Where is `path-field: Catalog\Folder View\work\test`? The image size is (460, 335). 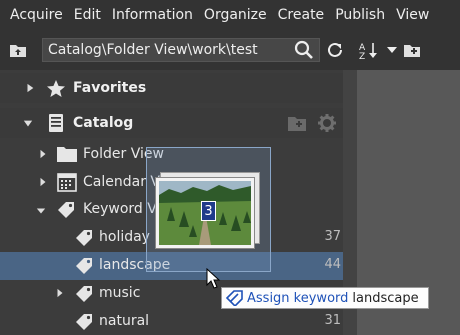
path-field: Catalog\Folder View\work\test is located at coordinates (181, 50).